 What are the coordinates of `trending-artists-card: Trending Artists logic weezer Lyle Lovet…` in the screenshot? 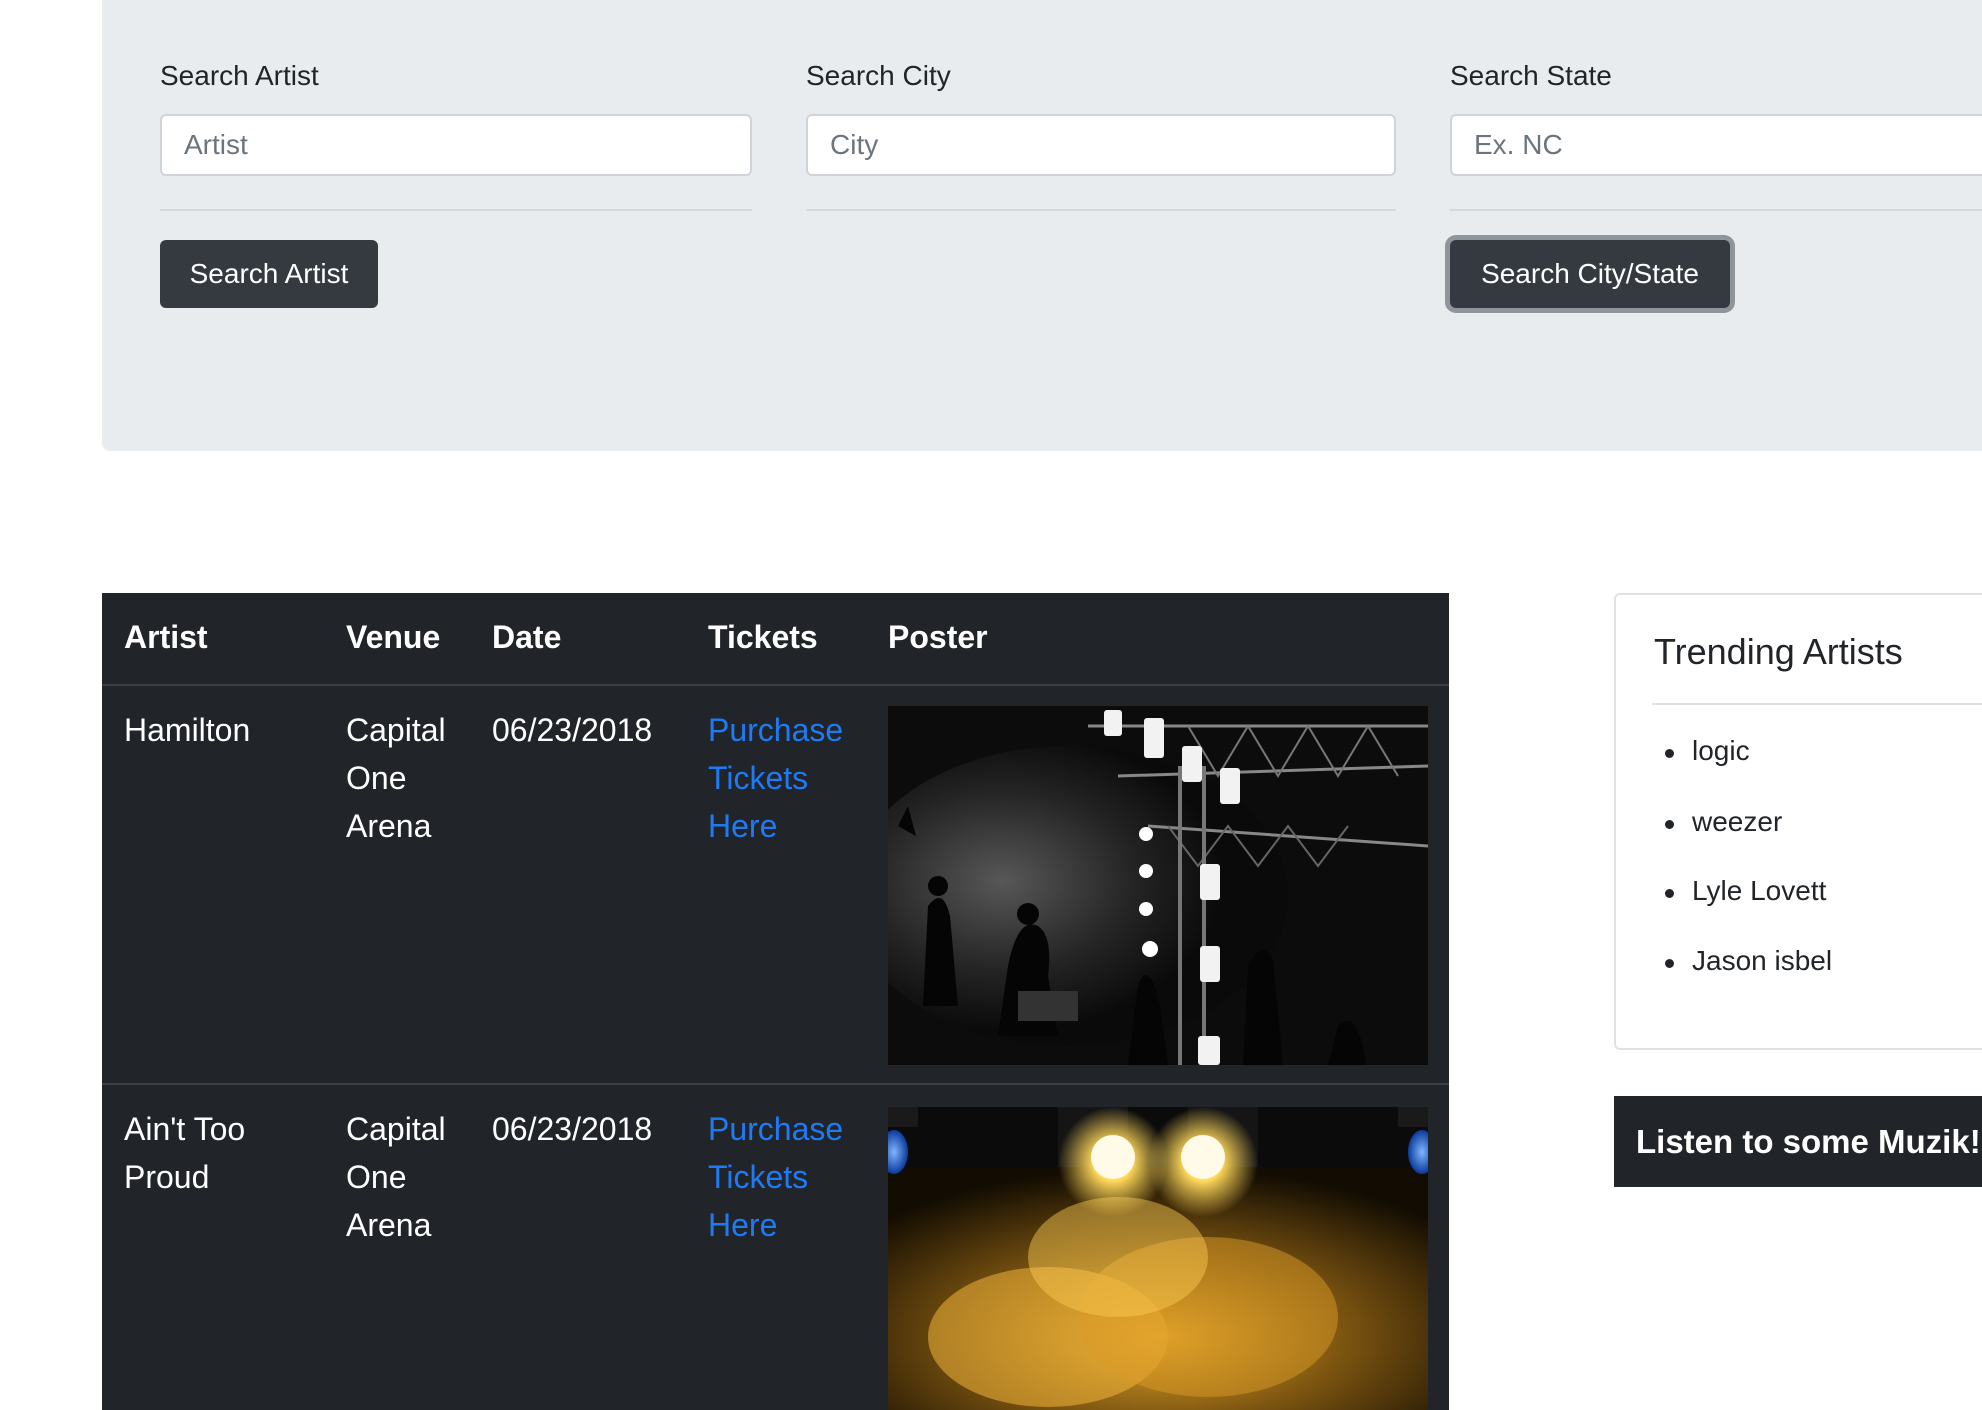 It's located at (1798, 821).